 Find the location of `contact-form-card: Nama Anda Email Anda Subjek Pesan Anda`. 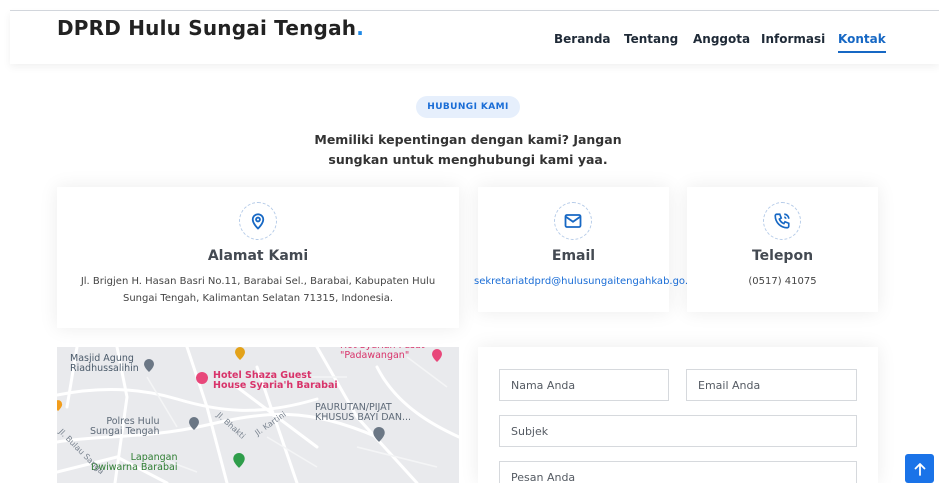

contact-form-card: Nama Anda Email Anda Subjek Pesan Anda is located at coordinates (678, 415).